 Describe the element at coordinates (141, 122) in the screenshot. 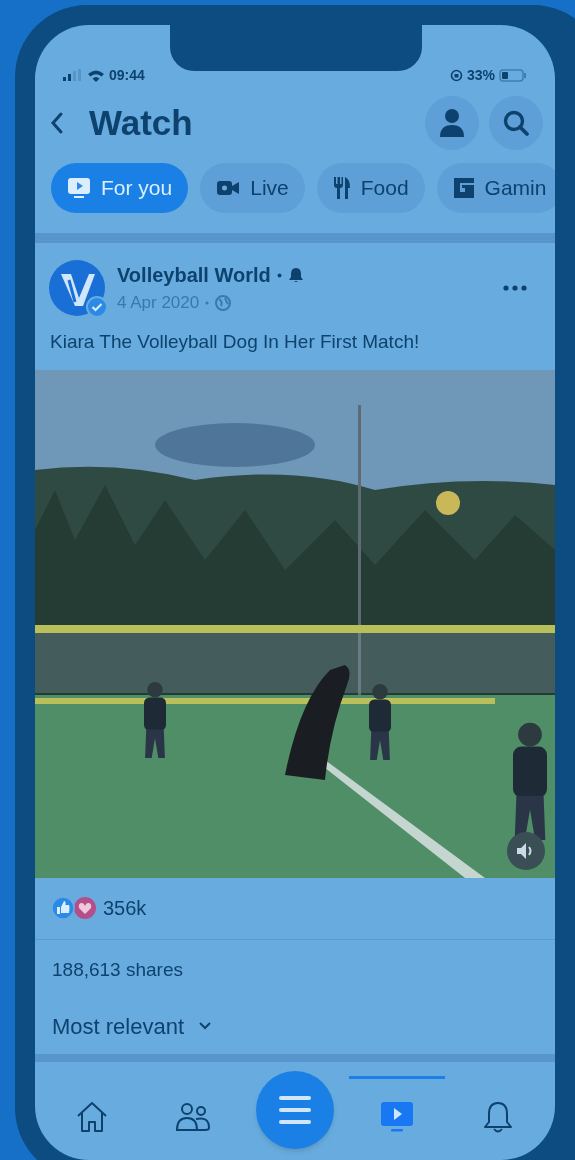

I see `page-title: Watch` at that location.